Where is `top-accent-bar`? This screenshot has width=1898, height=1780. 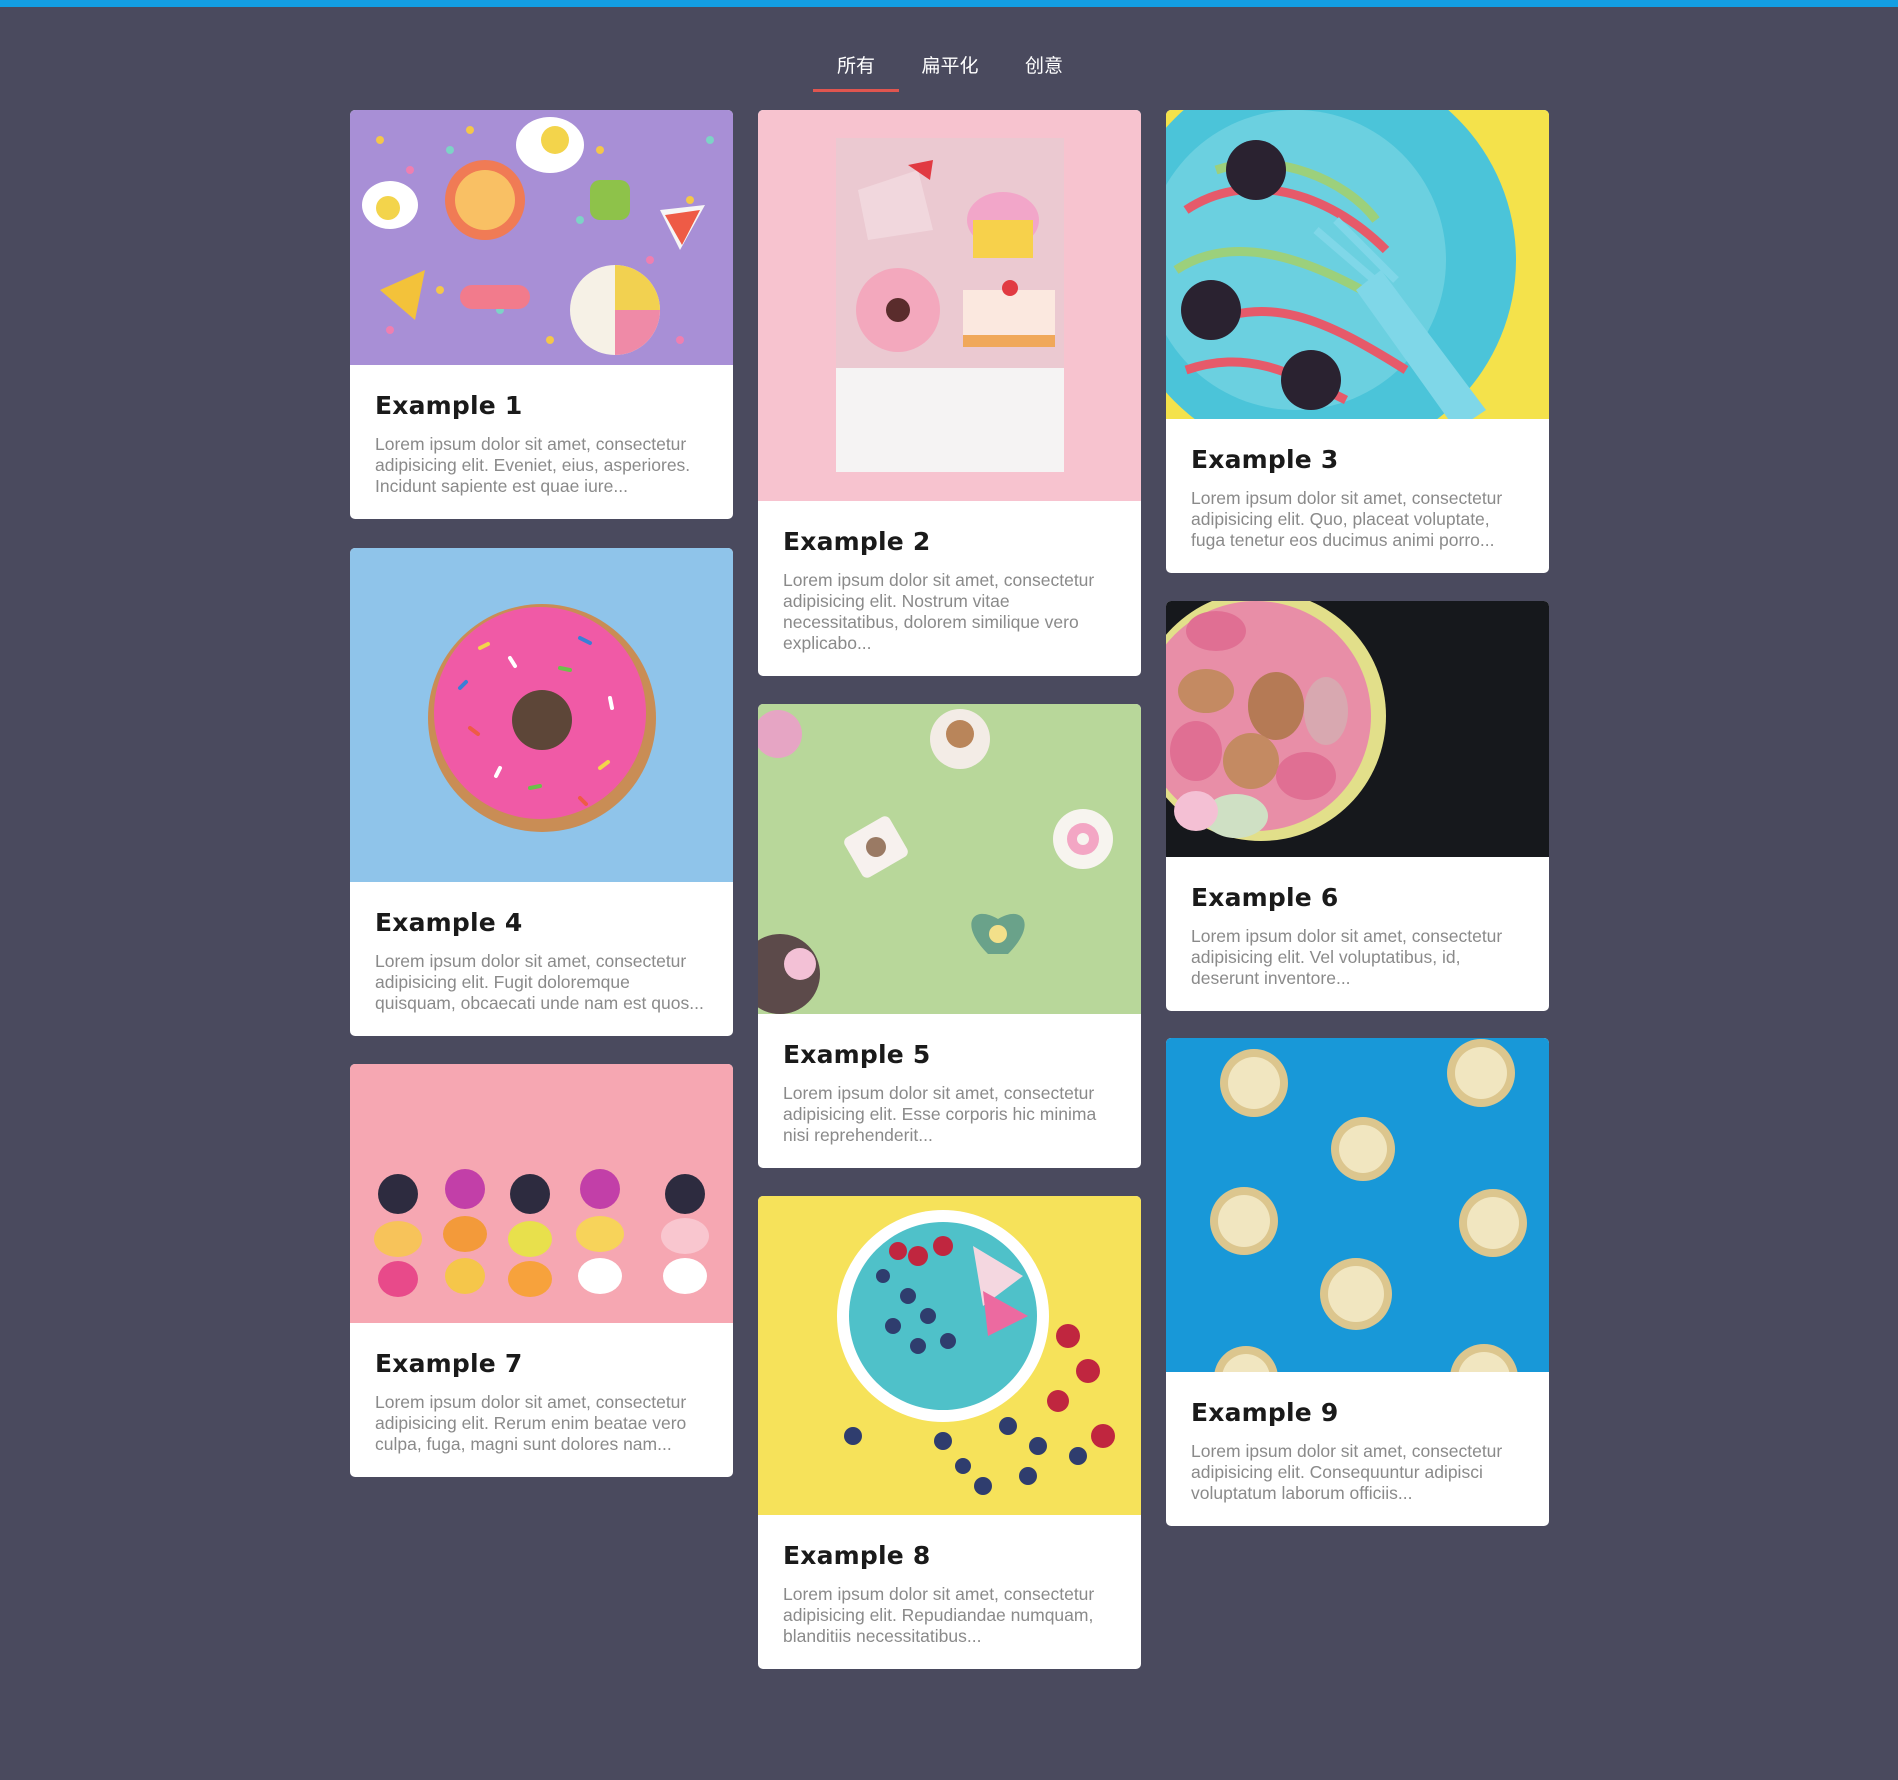 top-accent-bar is located at coordinates (949, 3).